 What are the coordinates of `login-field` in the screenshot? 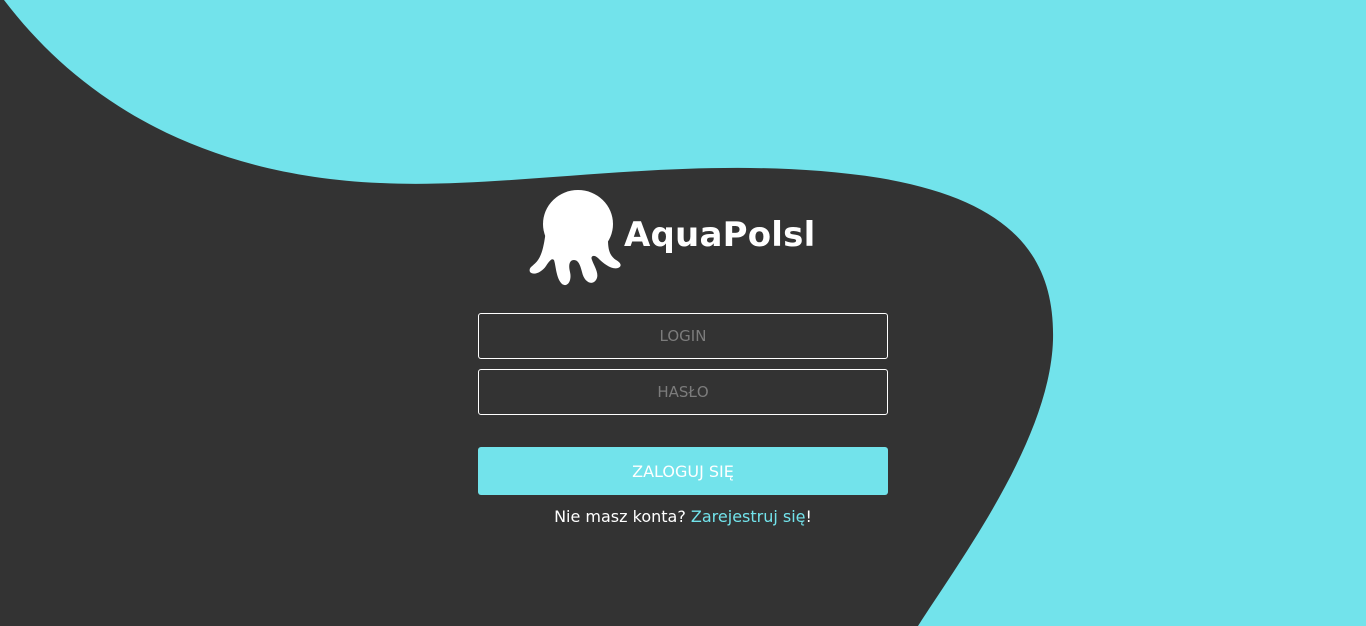 It's located at (683, 336).